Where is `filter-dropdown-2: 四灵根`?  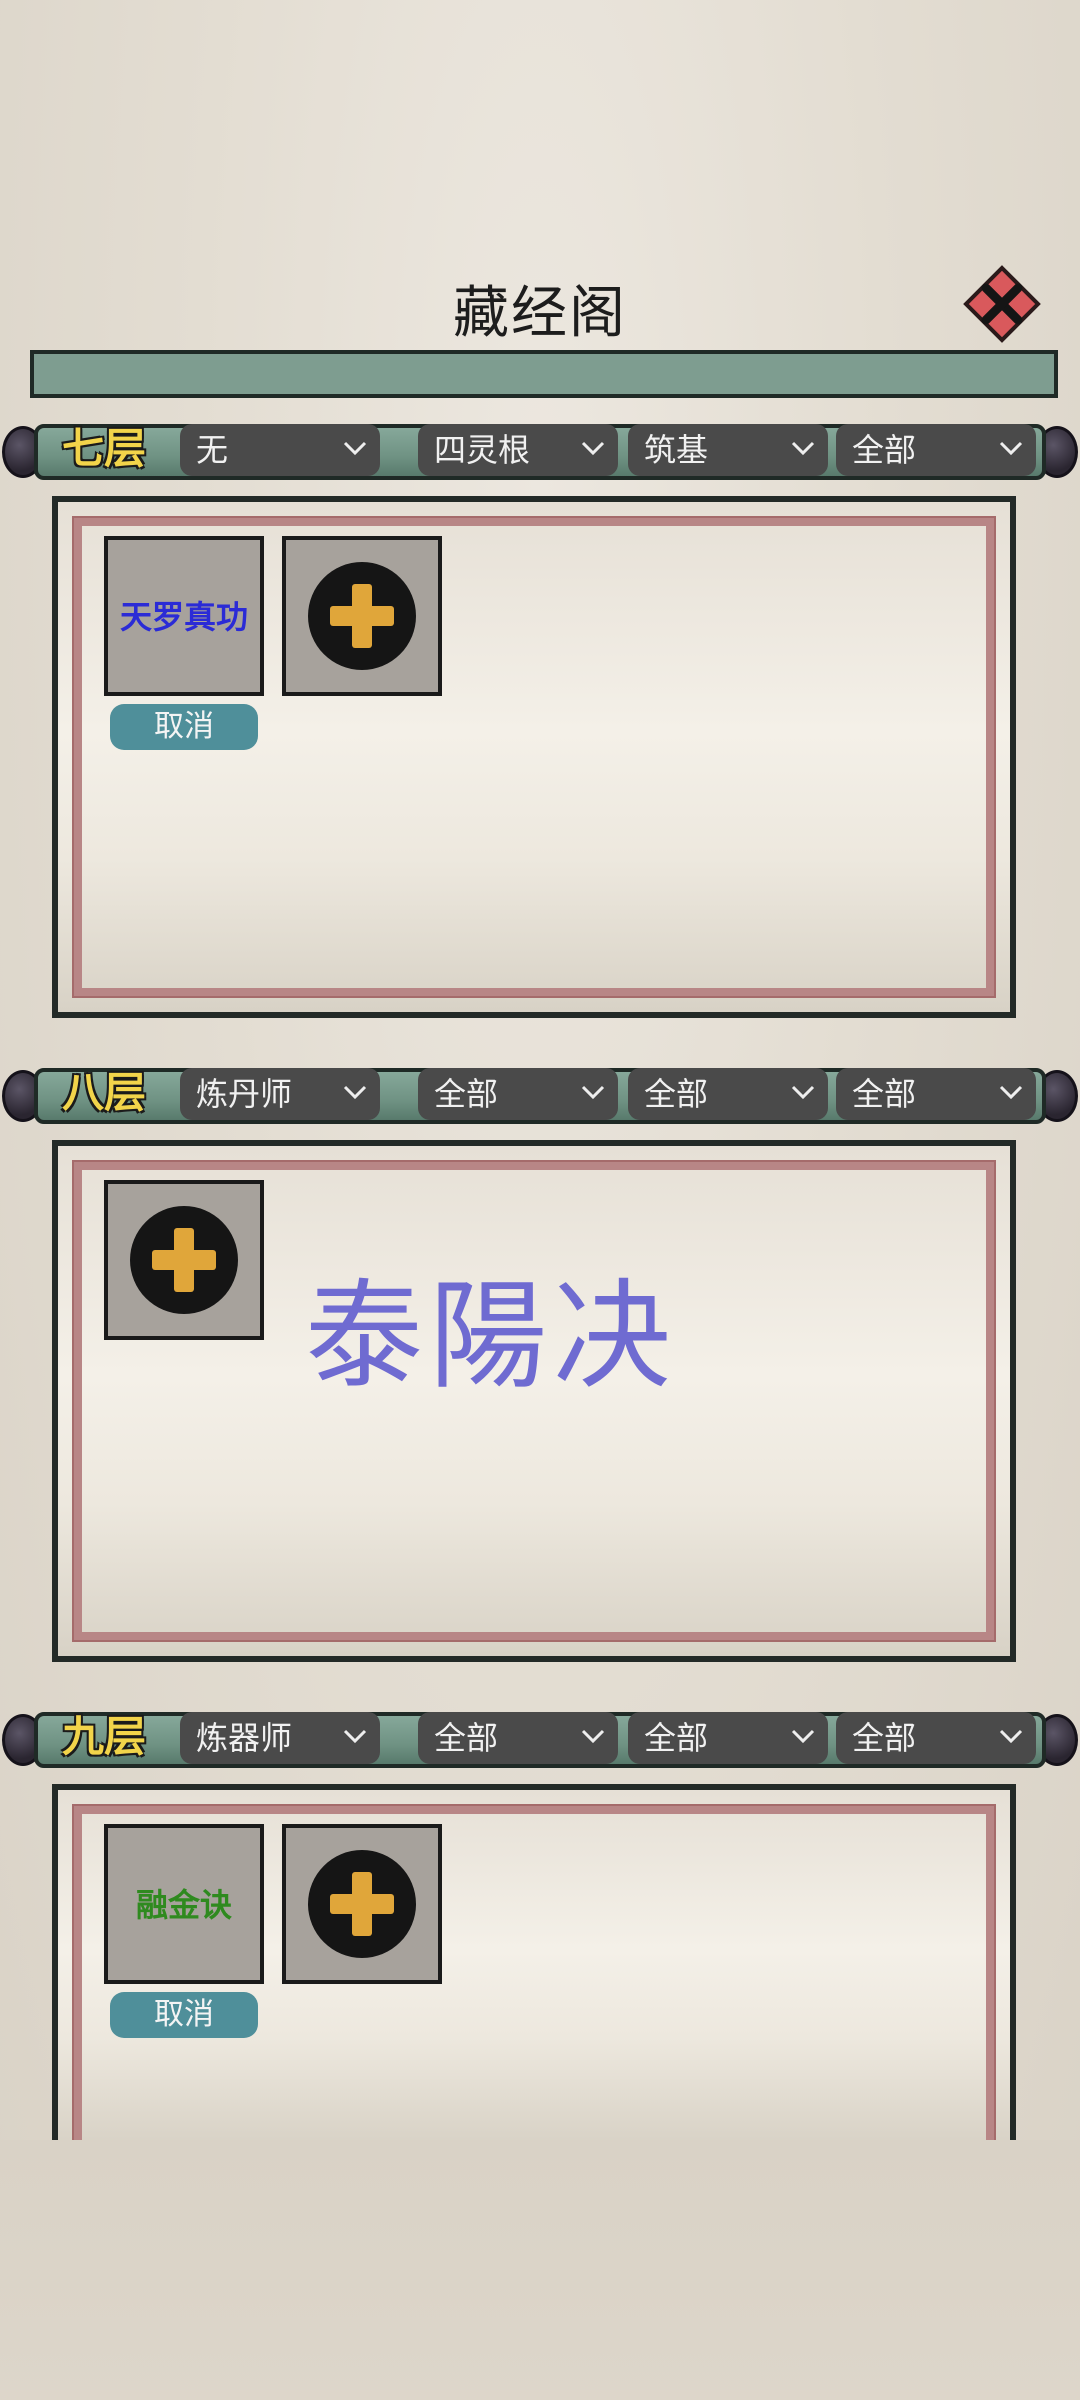 filter-dropdown-2: 四灵根 is located at coordinates (518, 450).